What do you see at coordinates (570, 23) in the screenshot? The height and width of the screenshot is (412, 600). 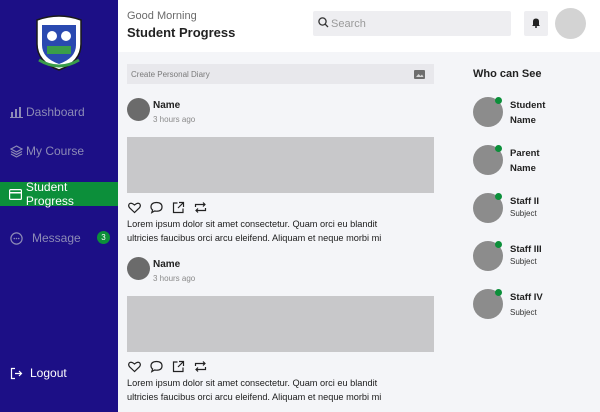 I see `user-avatar` at bounding box center [570, 23].